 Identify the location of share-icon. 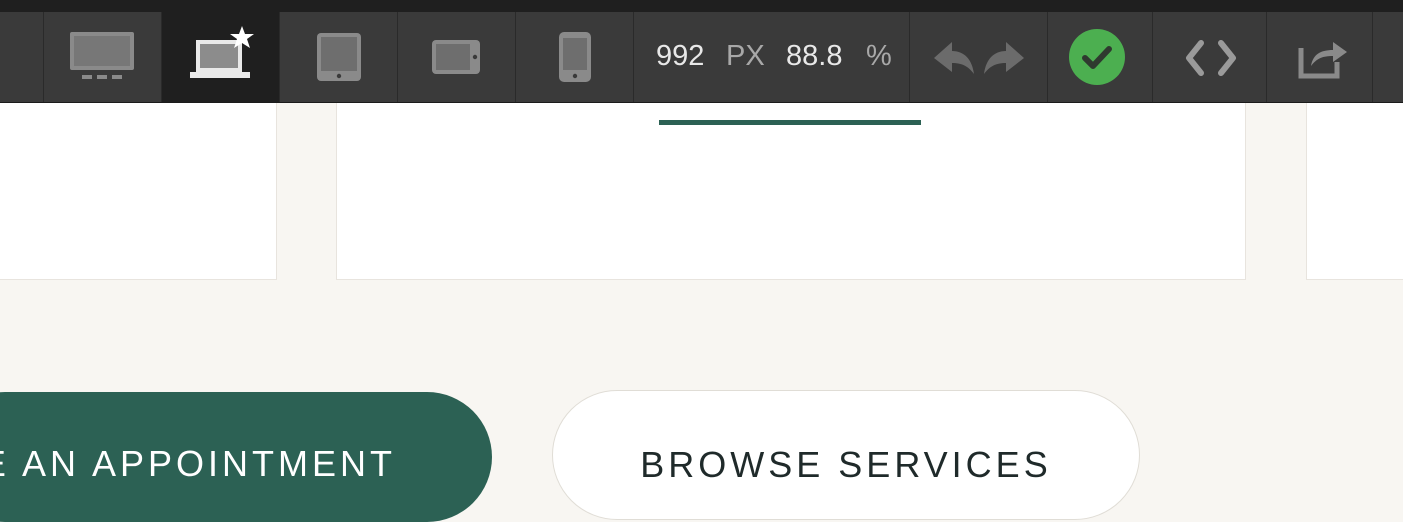
(1322, 60).